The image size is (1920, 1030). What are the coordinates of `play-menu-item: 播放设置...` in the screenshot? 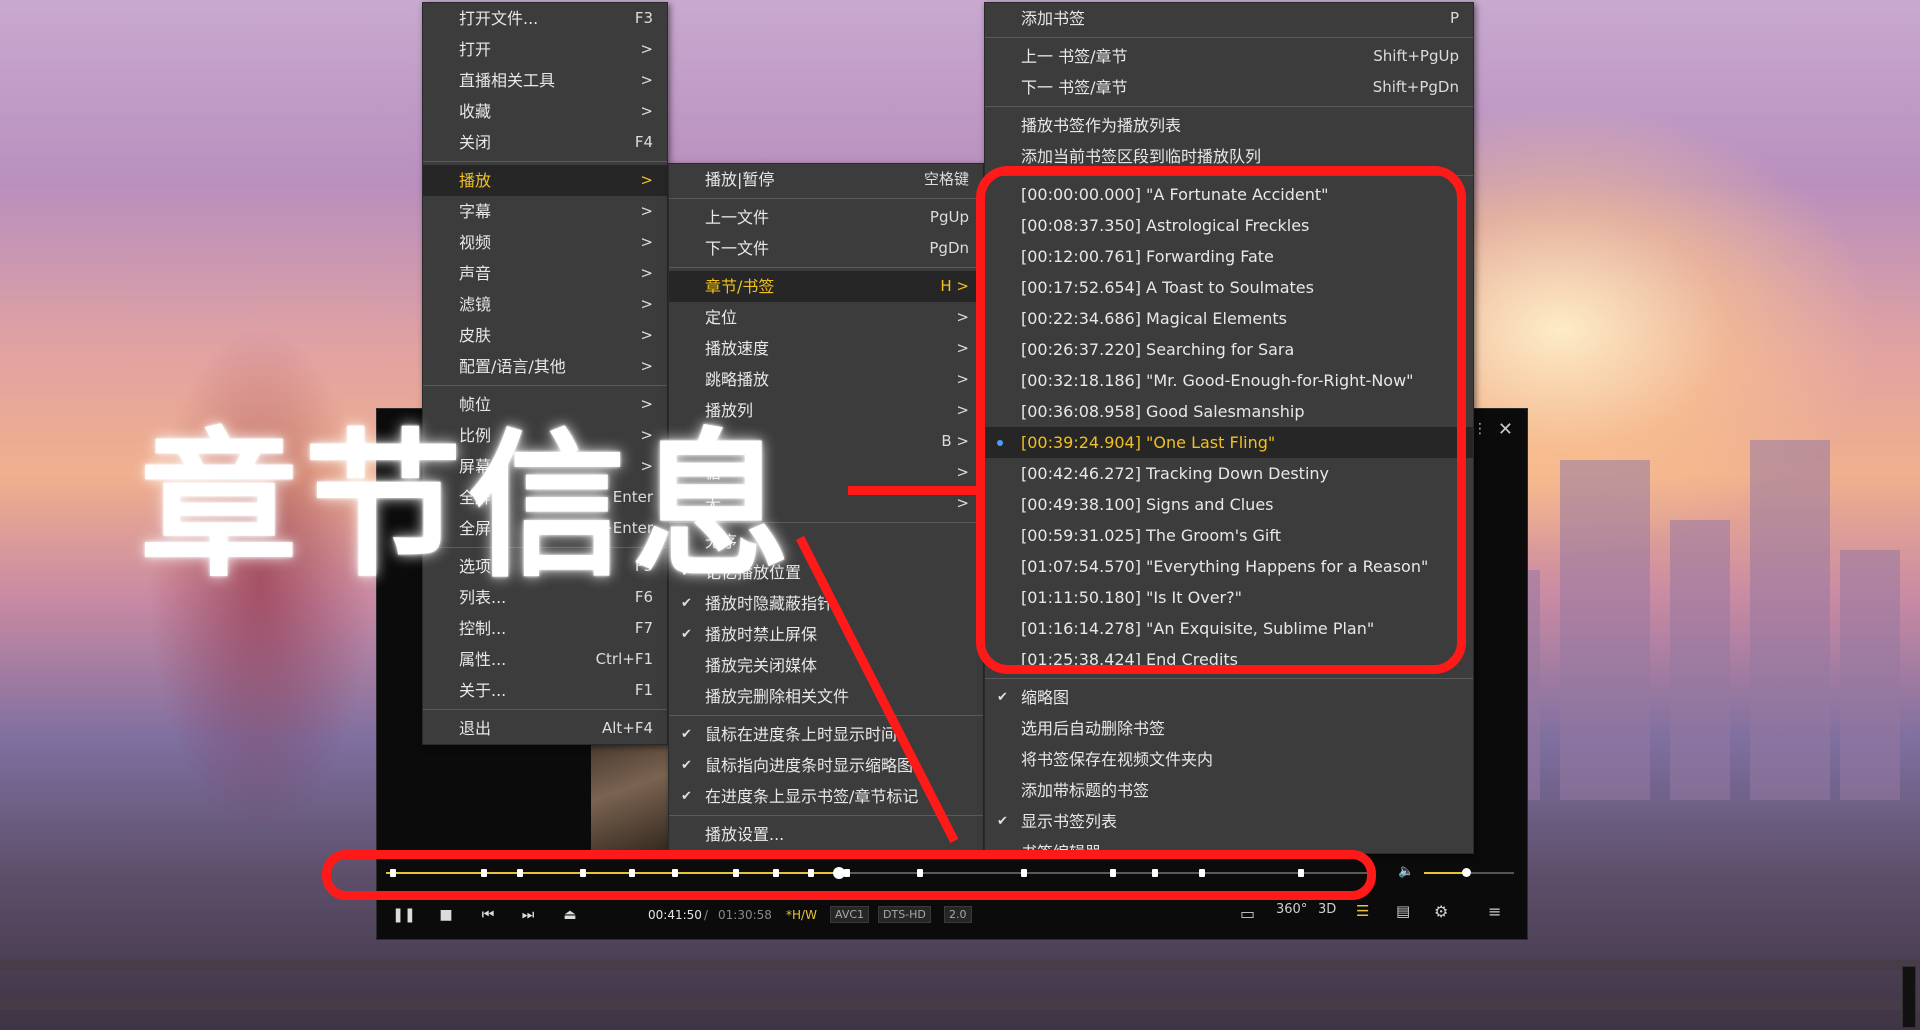 It's located at (826, 834).